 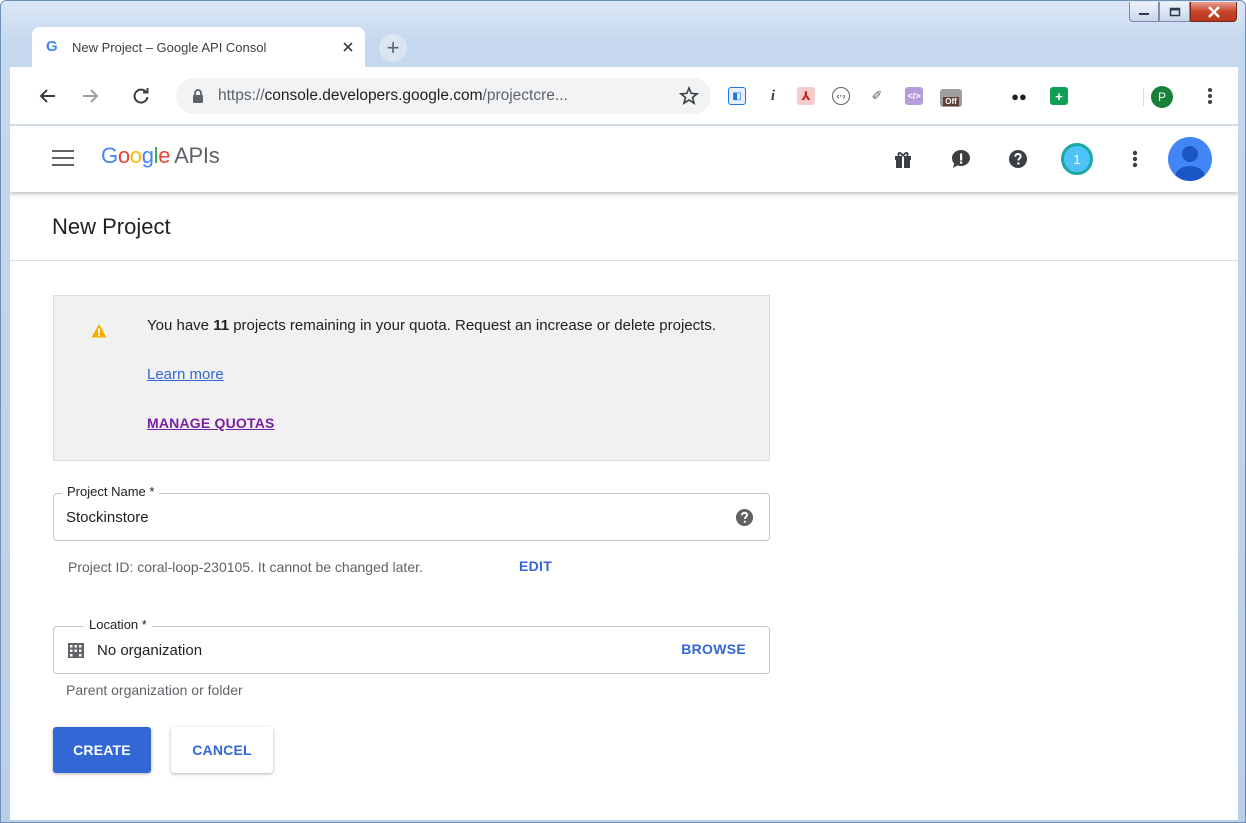 What do you see at coordinates (914, 96) in the screenshot?
I see `extension-devtools-icon: </>` at bounding box center [914, 96].